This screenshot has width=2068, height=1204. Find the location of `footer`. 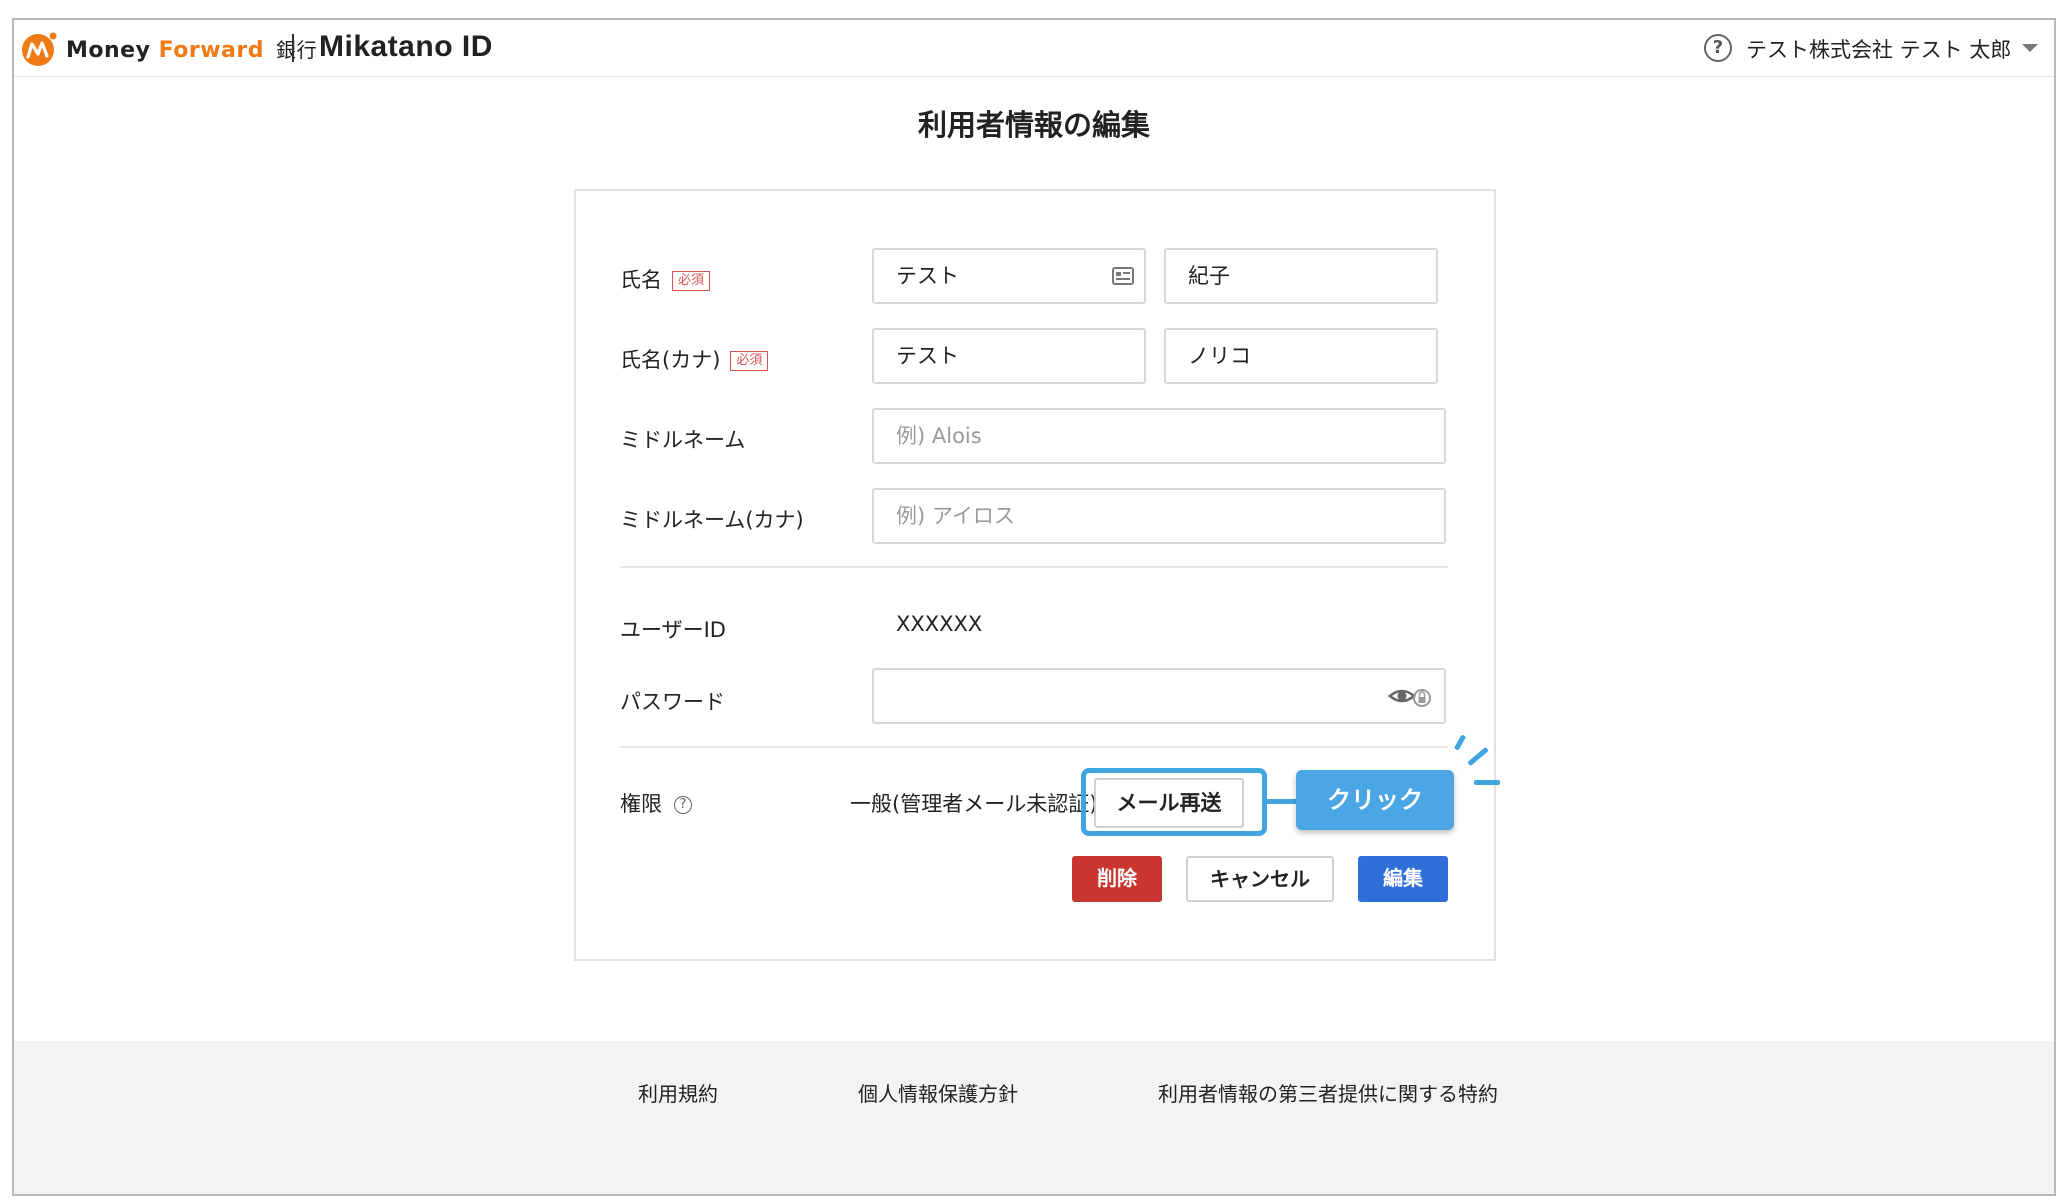

footer is located at coordinates (1034, 1117).